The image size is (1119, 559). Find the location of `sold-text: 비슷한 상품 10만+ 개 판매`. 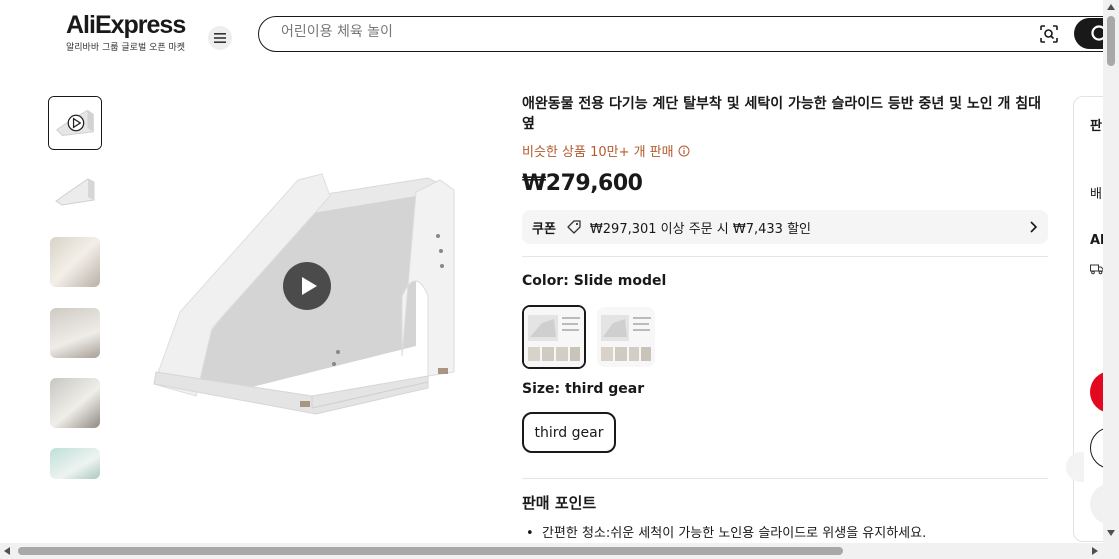

sold-text: 비슷한 상품 10만+ 개 판매 is located at coordinates (598, 152).